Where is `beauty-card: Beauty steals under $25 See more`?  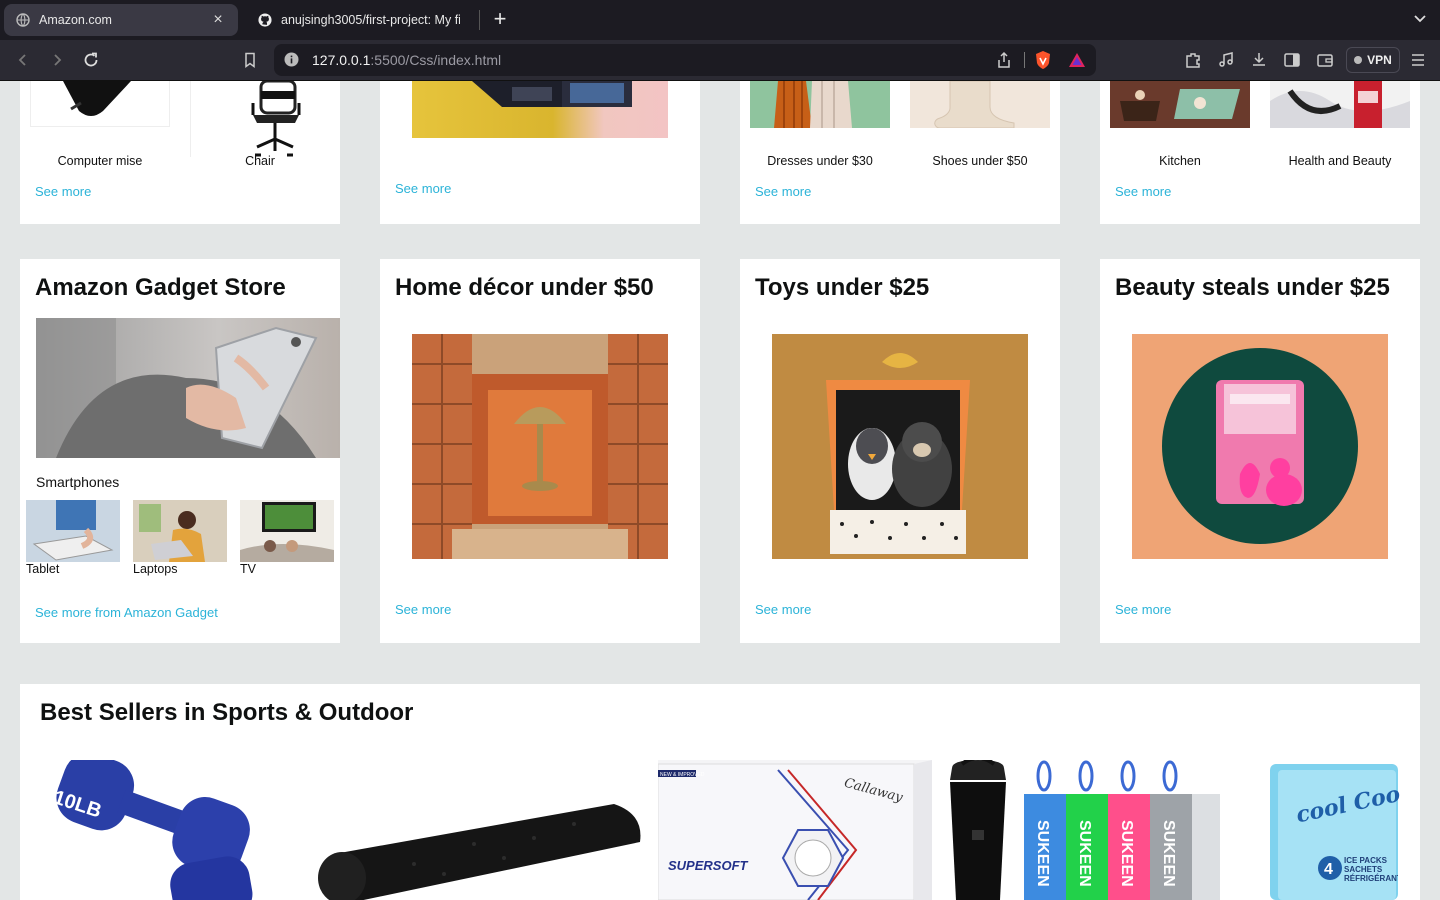 beauty-card: Beauty steals under $25 See more is located at coordinates (1260, 451).